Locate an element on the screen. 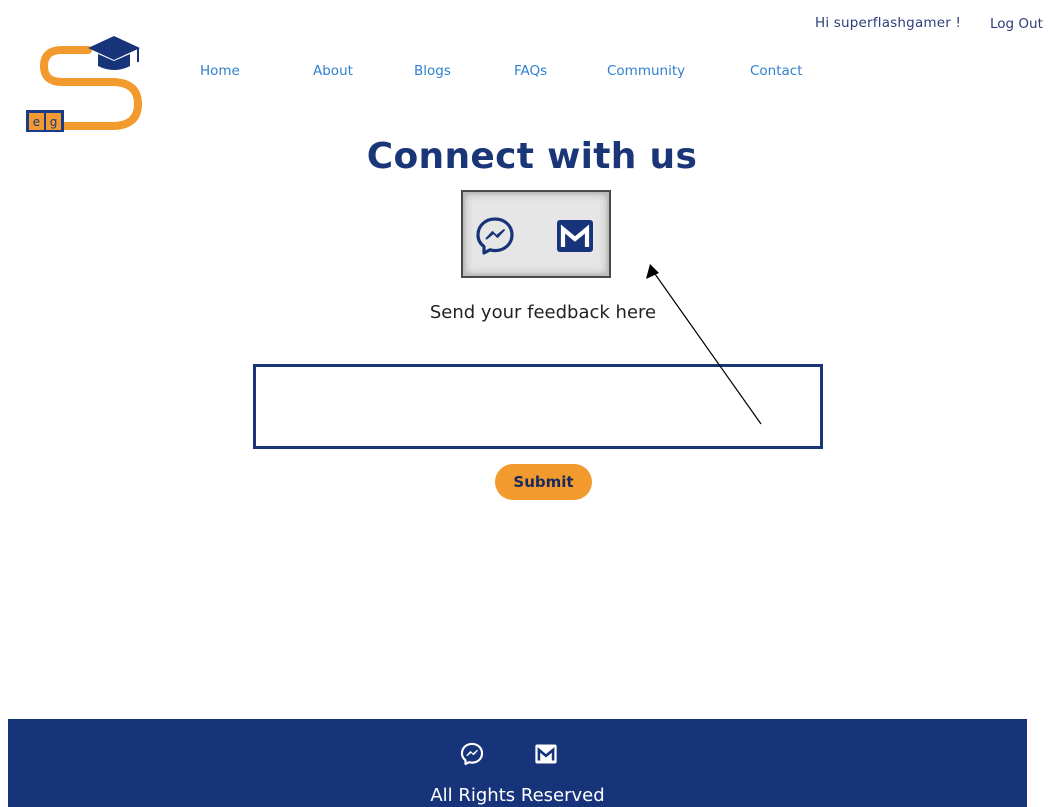 The image size is (1049, 807). page-title: Connect with us is located at coordinates (532, 156).